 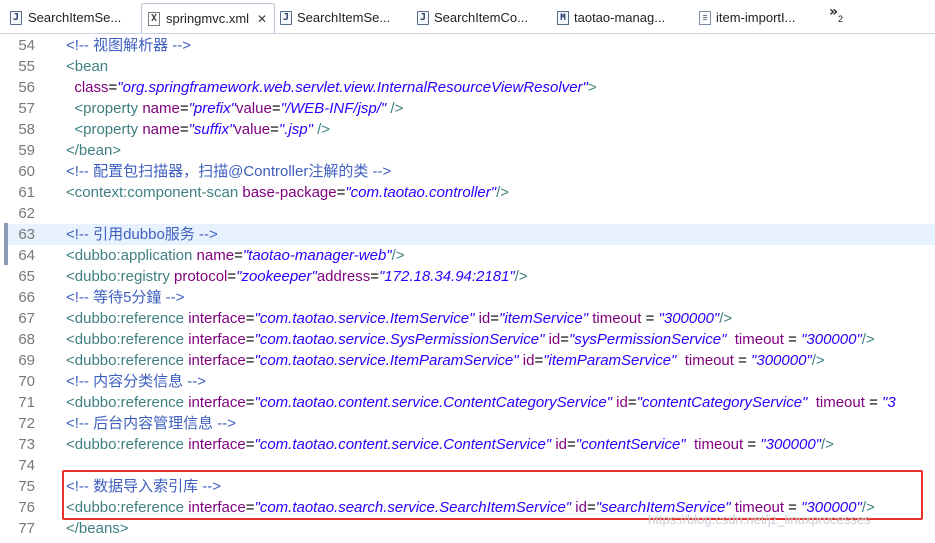 What do you see at coordinates (125, 339) in the screenshot?
I see `xml-tag: <dubbo:reference` at bounding box center [125, 339].